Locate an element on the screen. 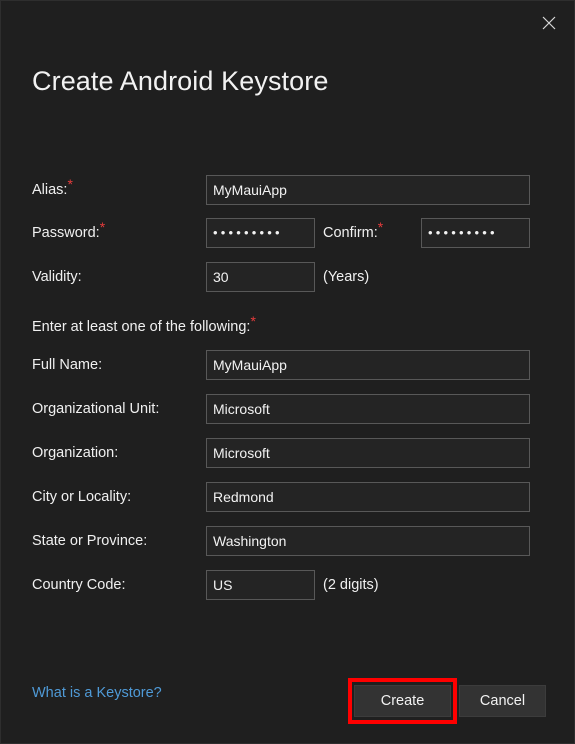 The height and width of the screenshot is (744, 575). close-icon is located at coordinates (549, 23).